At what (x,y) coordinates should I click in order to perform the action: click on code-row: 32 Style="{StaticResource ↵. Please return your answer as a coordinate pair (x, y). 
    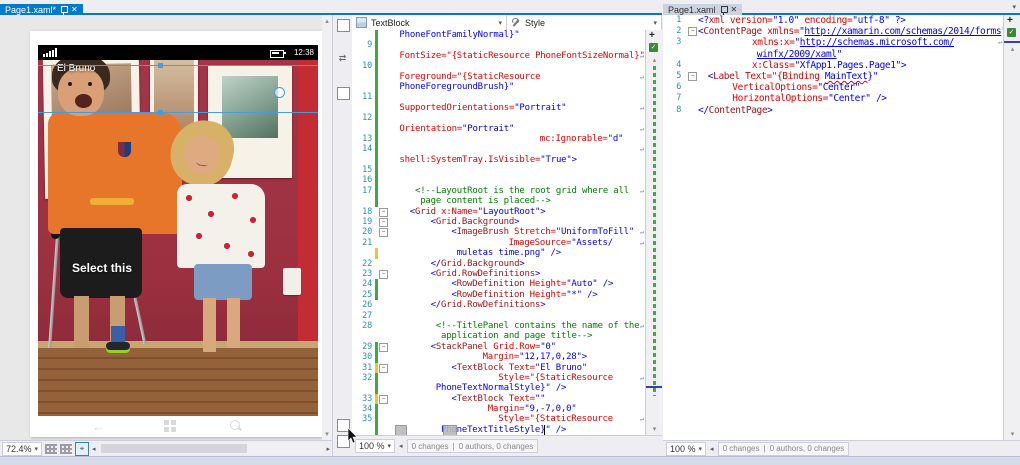
    Looking at the image, I should click on (498, 378).